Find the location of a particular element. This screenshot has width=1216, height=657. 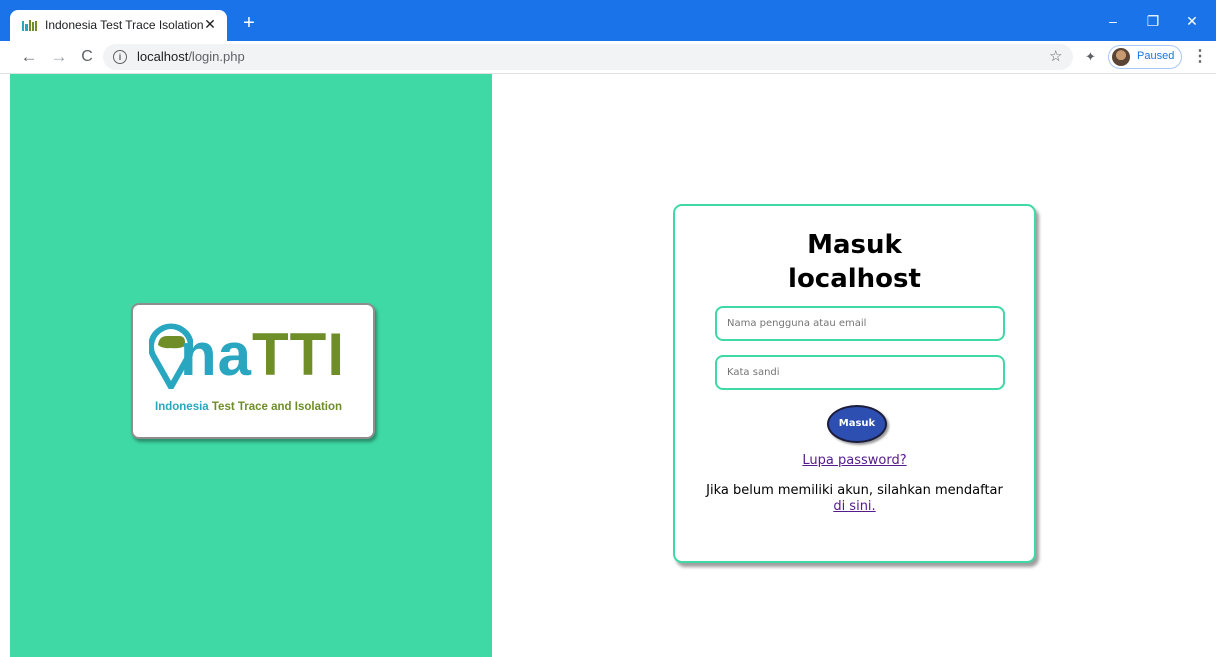

profile-button: Paused is located at coordinates (1145, 57).